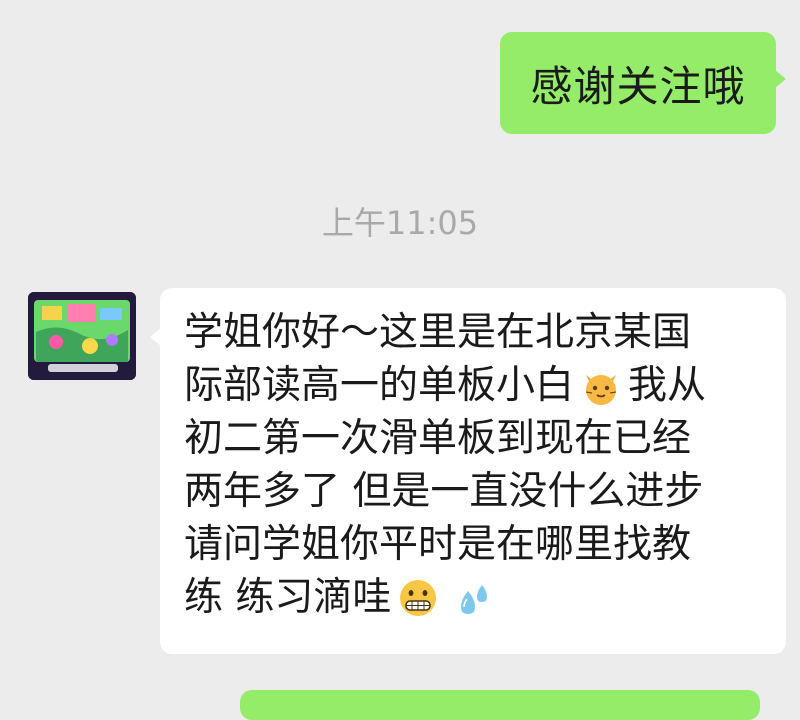  I want to click on message-line: 学姐你好～这里是在北京某国, so click(474, 332).